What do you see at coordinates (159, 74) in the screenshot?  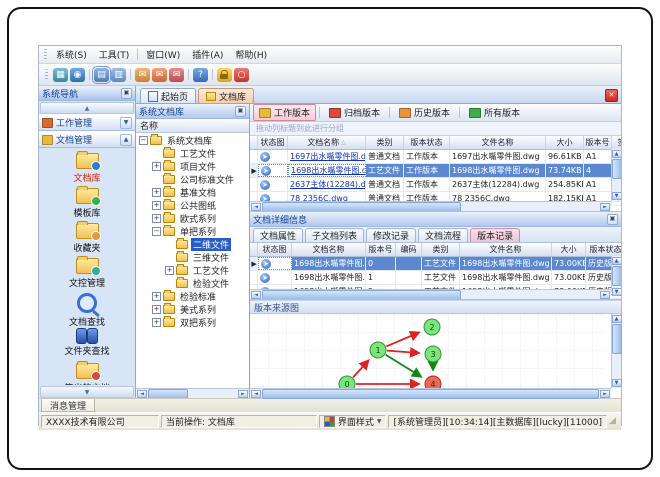 I see `mail-send-icon: ✉` at bounding box center [159, 74].